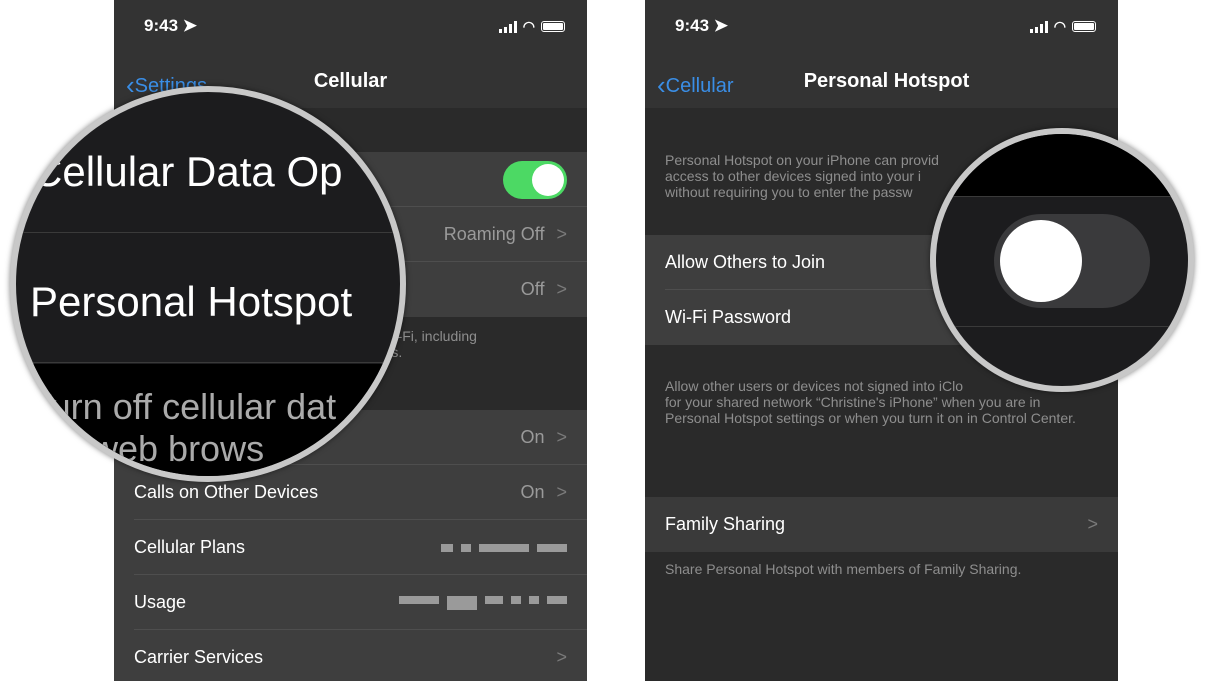  Describe the element at coordinates (187, 171) in the screenshot. I see `magnified-text: Cellular Data Op` at that location.